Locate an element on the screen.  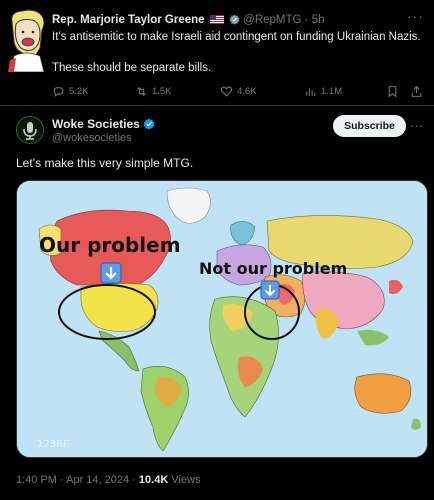
post-footer: 1:40 PM · Apr 14, 2024 · 10.4K Views is located at coordinates (108, 480).